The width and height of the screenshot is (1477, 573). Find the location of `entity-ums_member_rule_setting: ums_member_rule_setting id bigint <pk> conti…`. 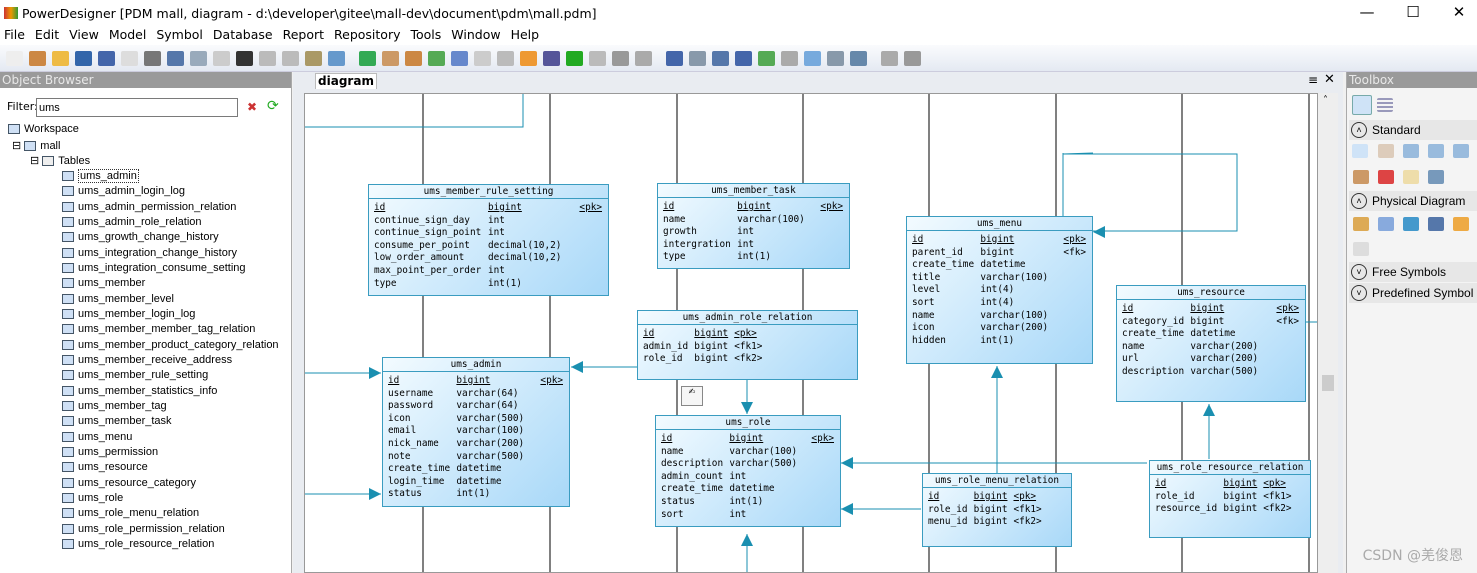

entity-ums_member_rule_setting: ums_member_rule_setting id bigint <pk> conti… is located at coordinates (488, 240).